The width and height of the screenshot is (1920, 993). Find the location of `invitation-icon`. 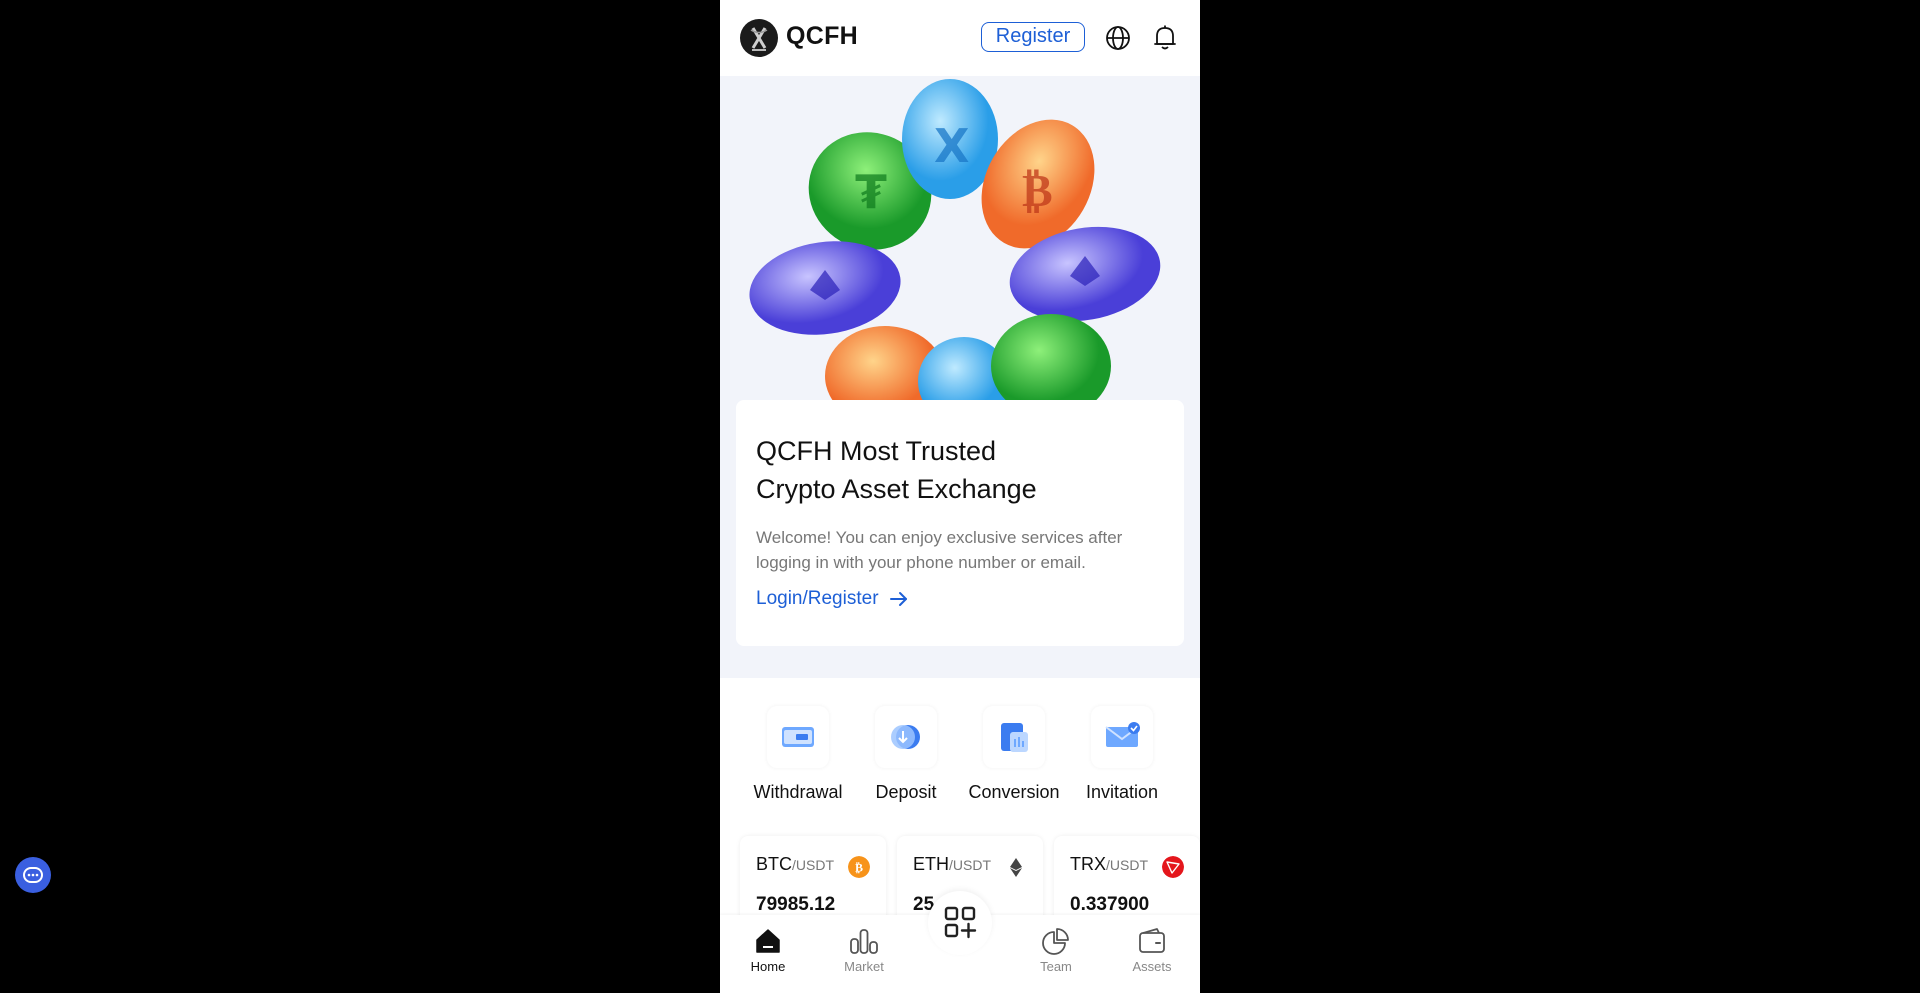

invitation-icon is located at coordinates (1122, 737).